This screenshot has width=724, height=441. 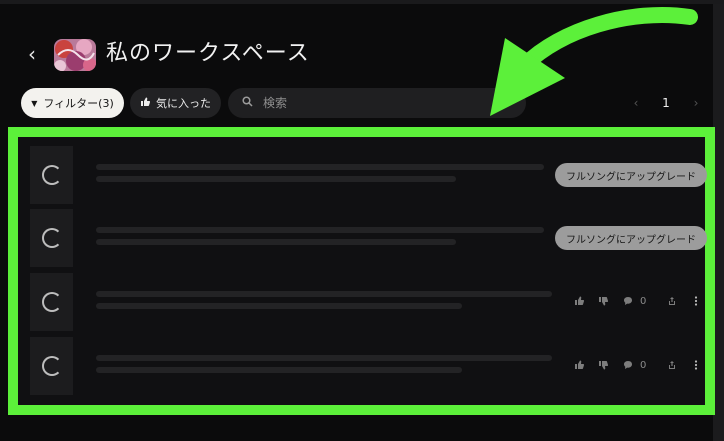 What do you see at coordinates (145, 103) in the screenshot?
I see `thumbs-up-icon` at bounding box center [145, 103].